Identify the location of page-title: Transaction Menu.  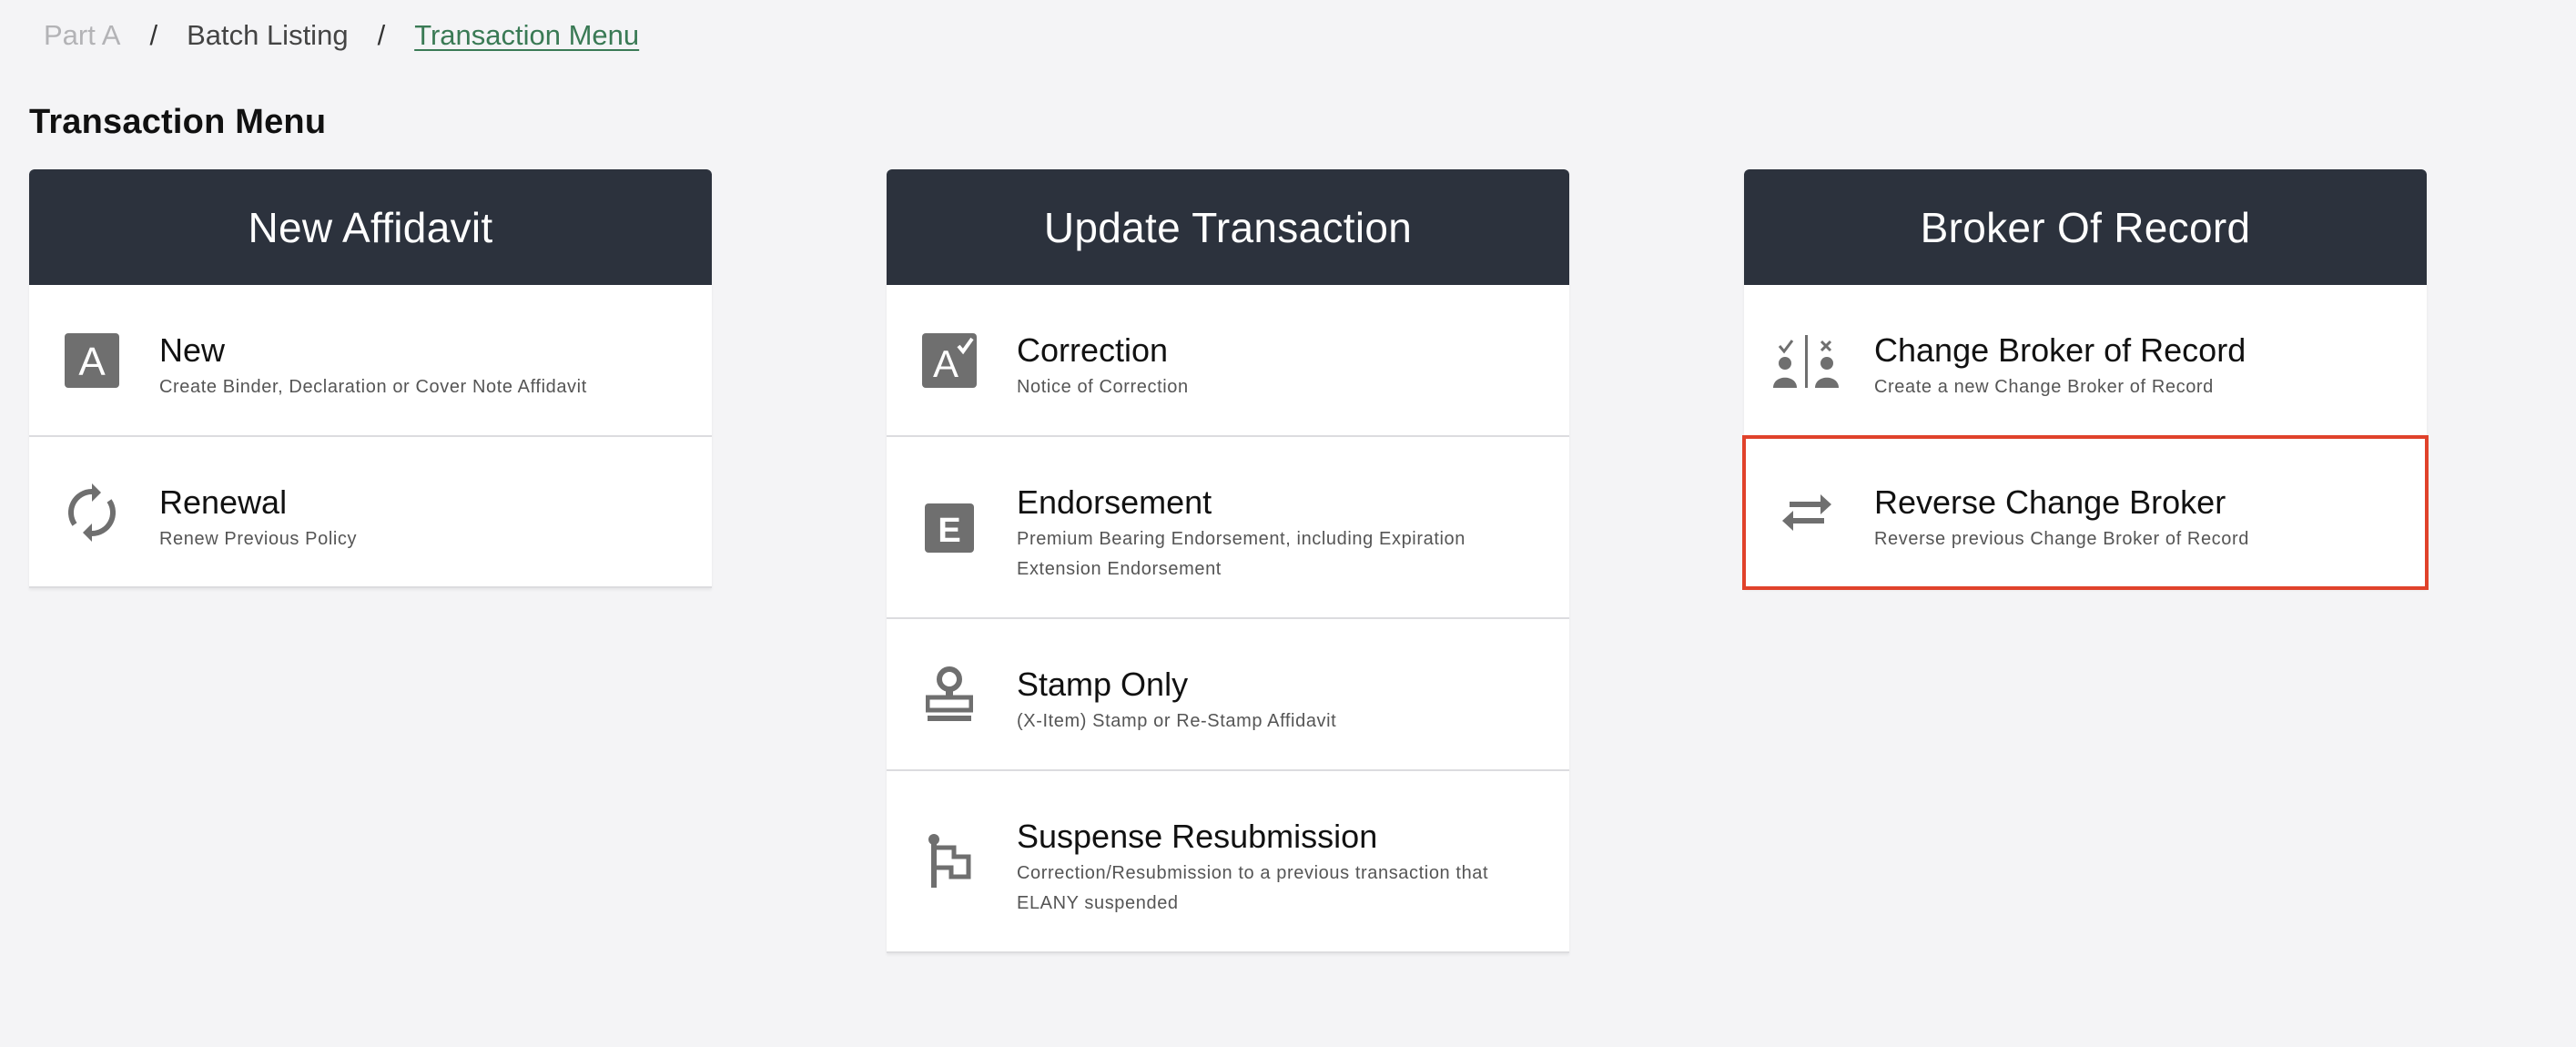
(178, 122).